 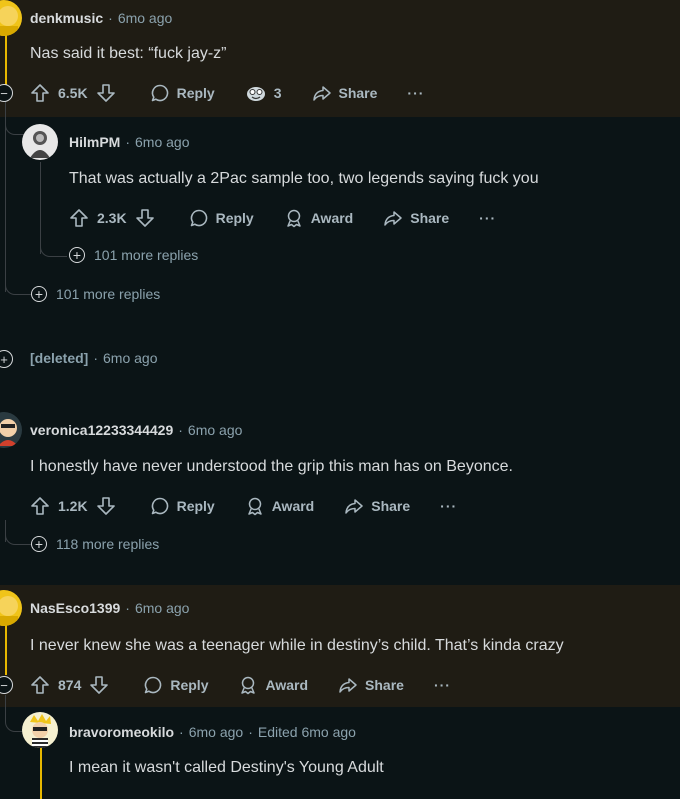 What do you see at coordinates (6, 359) in the screenshot?
I see `expand-button: +` at bounding box center [6, 359].